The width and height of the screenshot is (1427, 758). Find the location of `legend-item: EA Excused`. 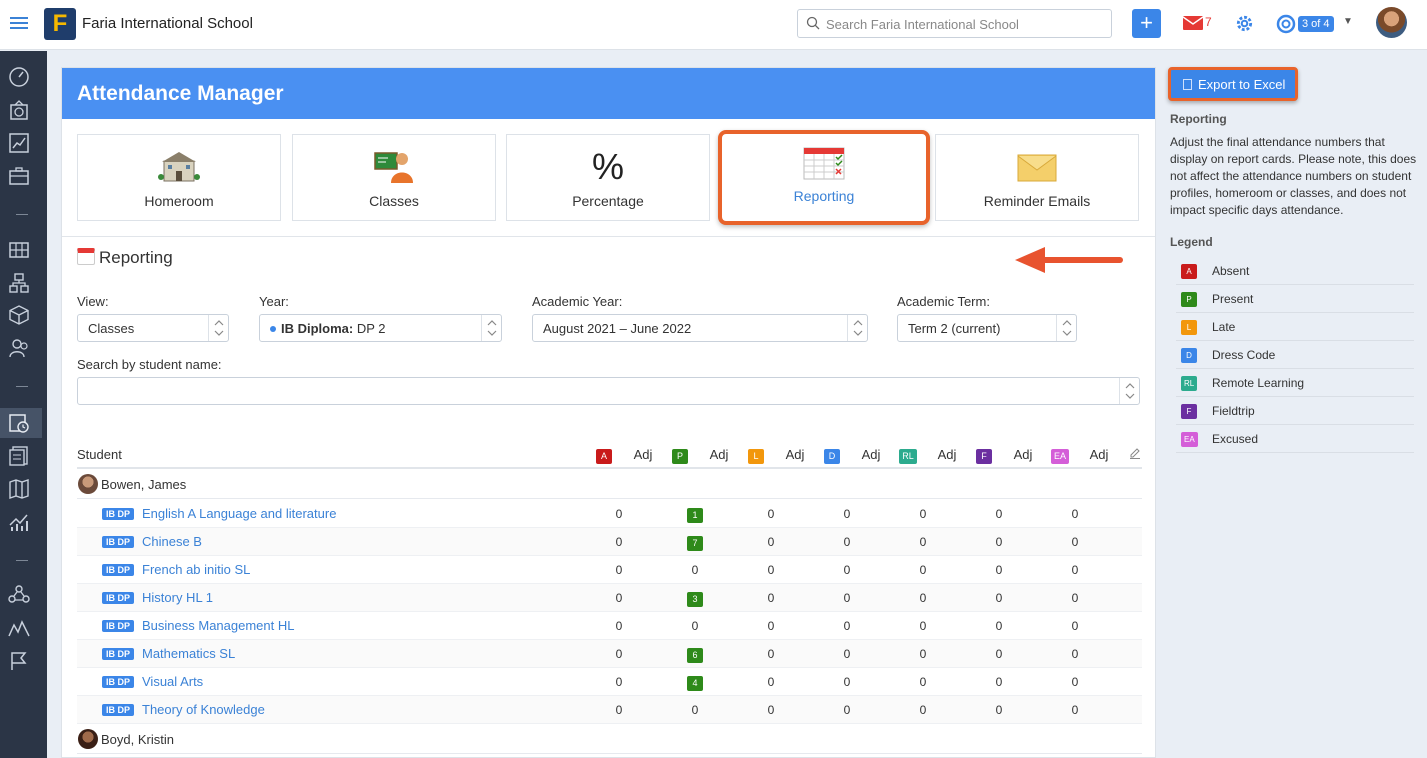

legend-item: EA Excused is located at coordinates (1295, 439).